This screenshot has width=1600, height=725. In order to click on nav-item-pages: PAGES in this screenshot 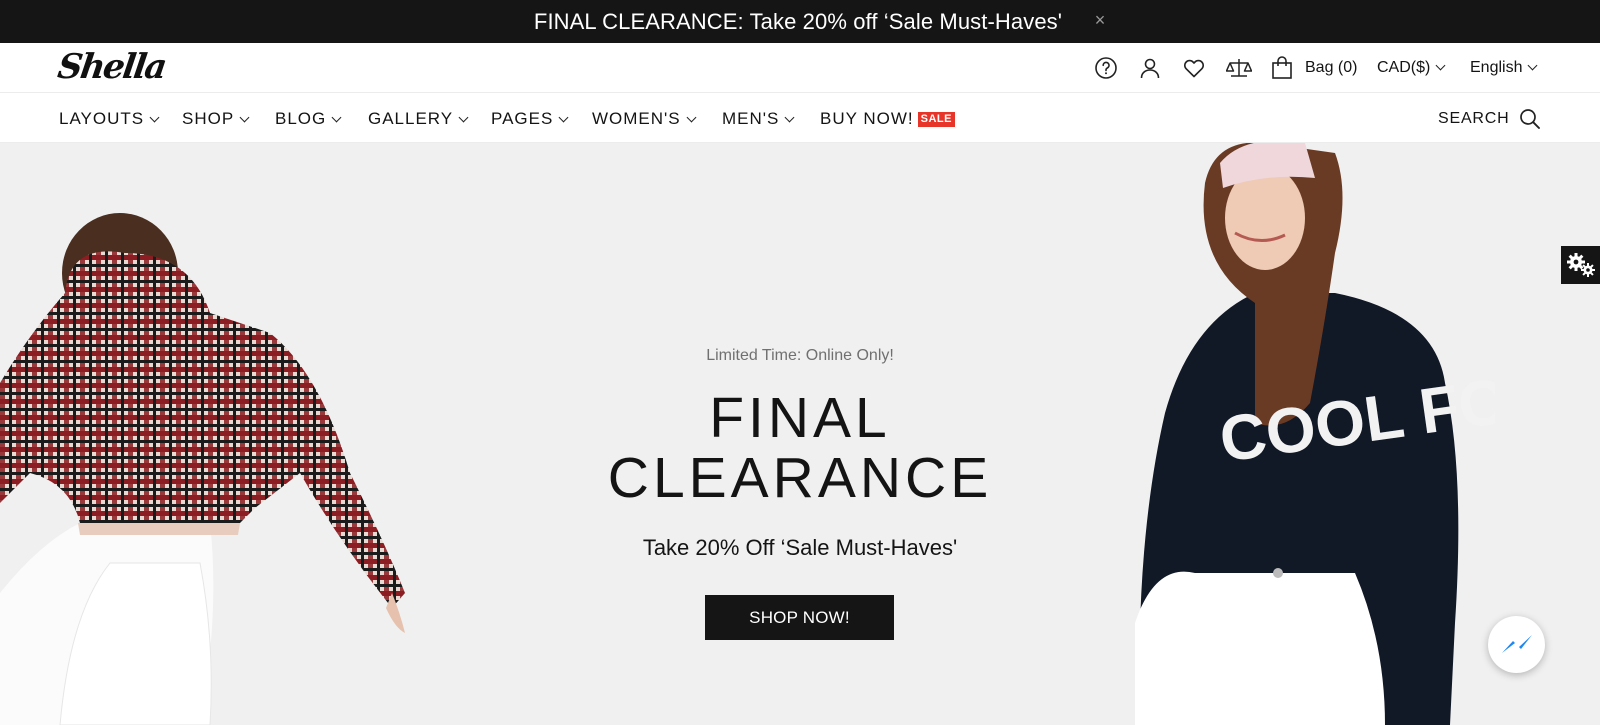, I will do `click(530, 119)`.